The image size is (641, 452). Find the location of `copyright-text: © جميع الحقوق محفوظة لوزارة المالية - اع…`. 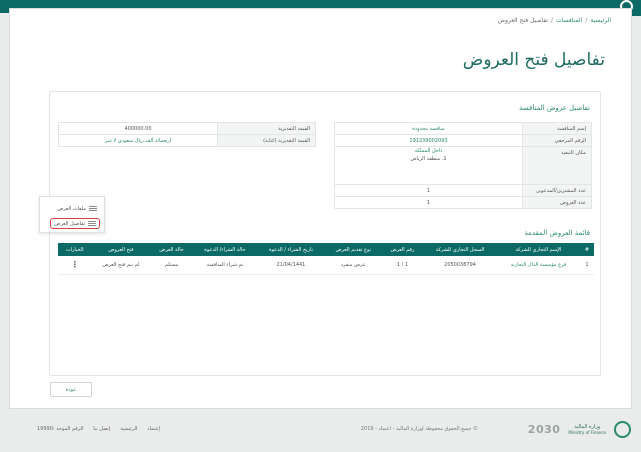

copyright-text: © جميع الحقوق محفوظة لوزارة المالية - اع… is located at coordinates (419, 429).